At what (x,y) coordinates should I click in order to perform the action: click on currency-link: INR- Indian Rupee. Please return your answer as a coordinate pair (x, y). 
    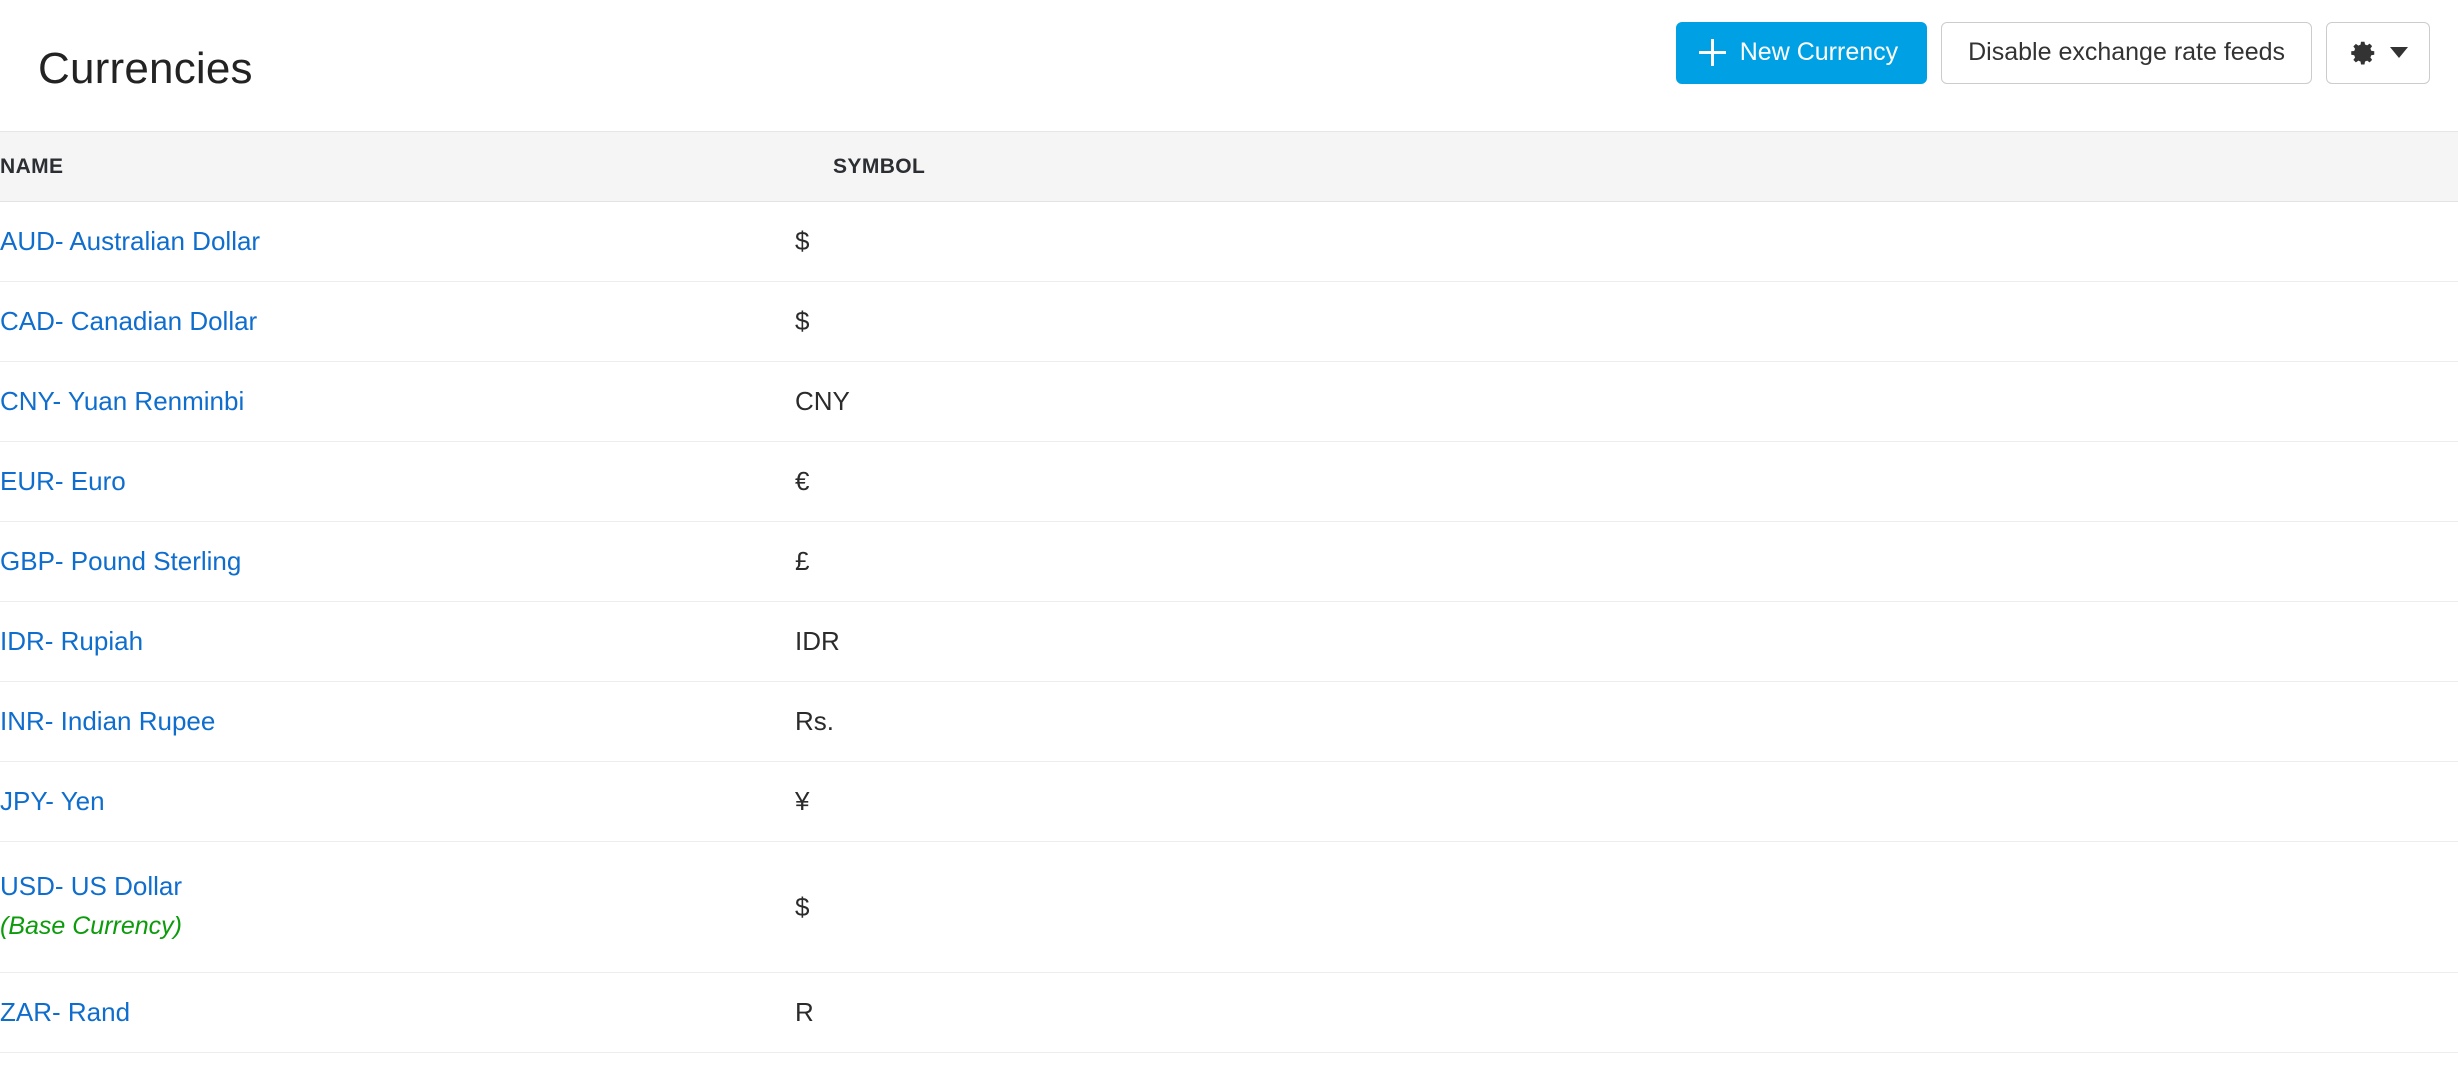
    Looking at the image, I should click on (107, 721).